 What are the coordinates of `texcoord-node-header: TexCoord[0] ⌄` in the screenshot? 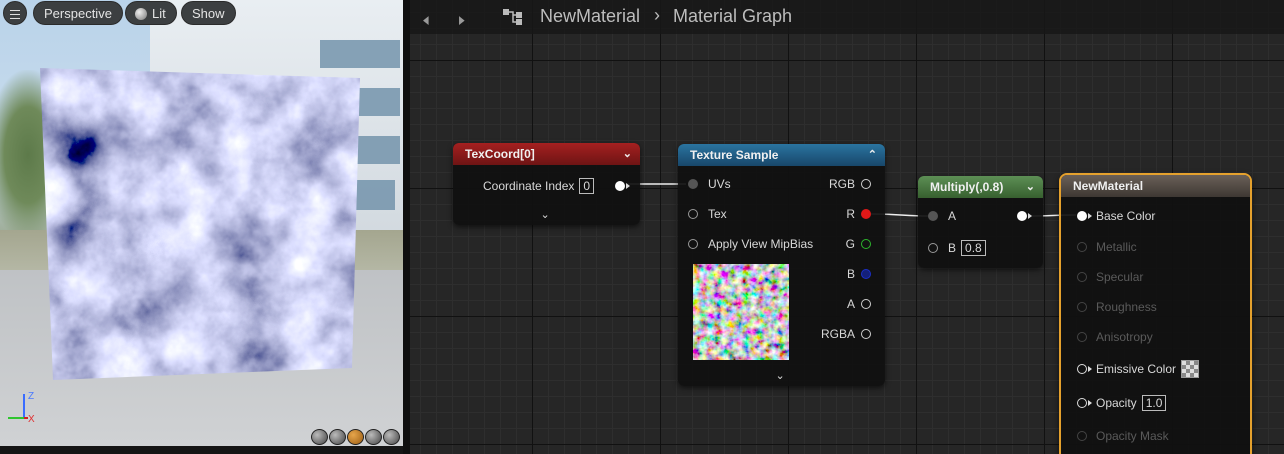 It's located at (546, 154).